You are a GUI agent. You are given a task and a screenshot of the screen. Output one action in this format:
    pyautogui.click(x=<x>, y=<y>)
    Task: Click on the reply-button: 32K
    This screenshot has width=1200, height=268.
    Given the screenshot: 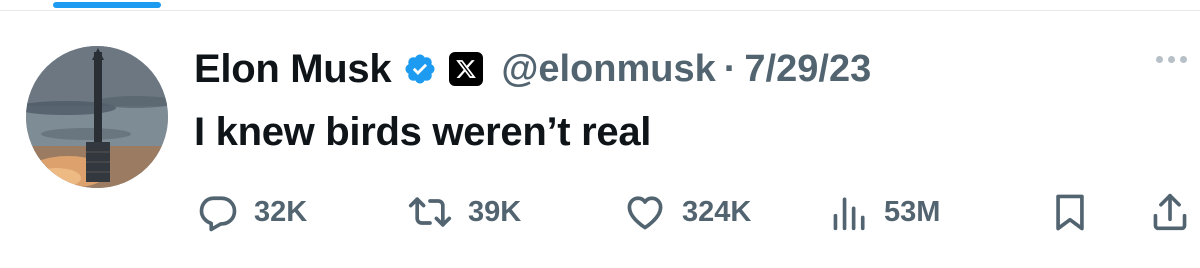 What is the action you would take?
    pyautogui.click(x=251, y=212)
    